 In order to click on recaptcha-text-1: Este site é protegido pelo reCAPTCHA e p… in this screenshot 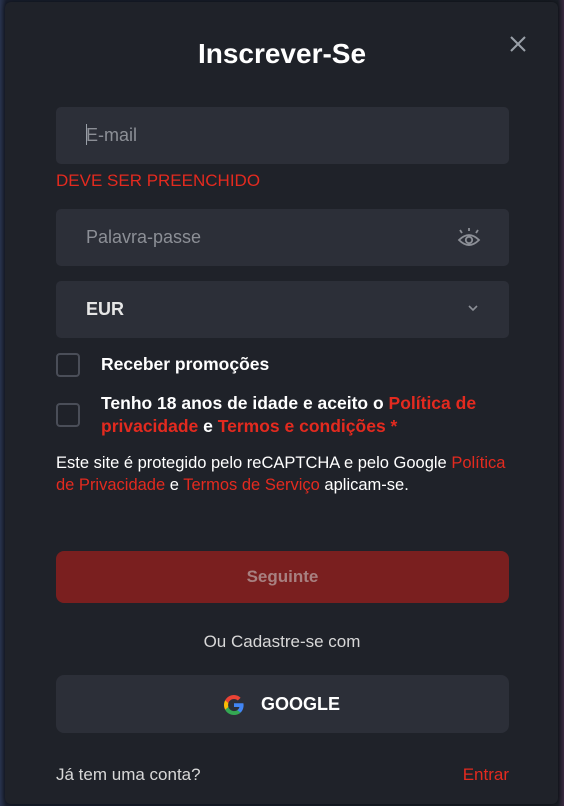, I will do `click(254, 463)`.